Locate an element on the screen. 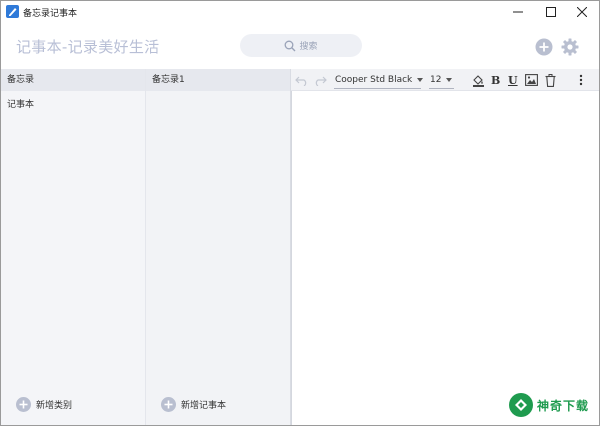 This screenshot has height=426, width=600. font-family-value: Cooper Std Black is located at coordinates (374, 80).